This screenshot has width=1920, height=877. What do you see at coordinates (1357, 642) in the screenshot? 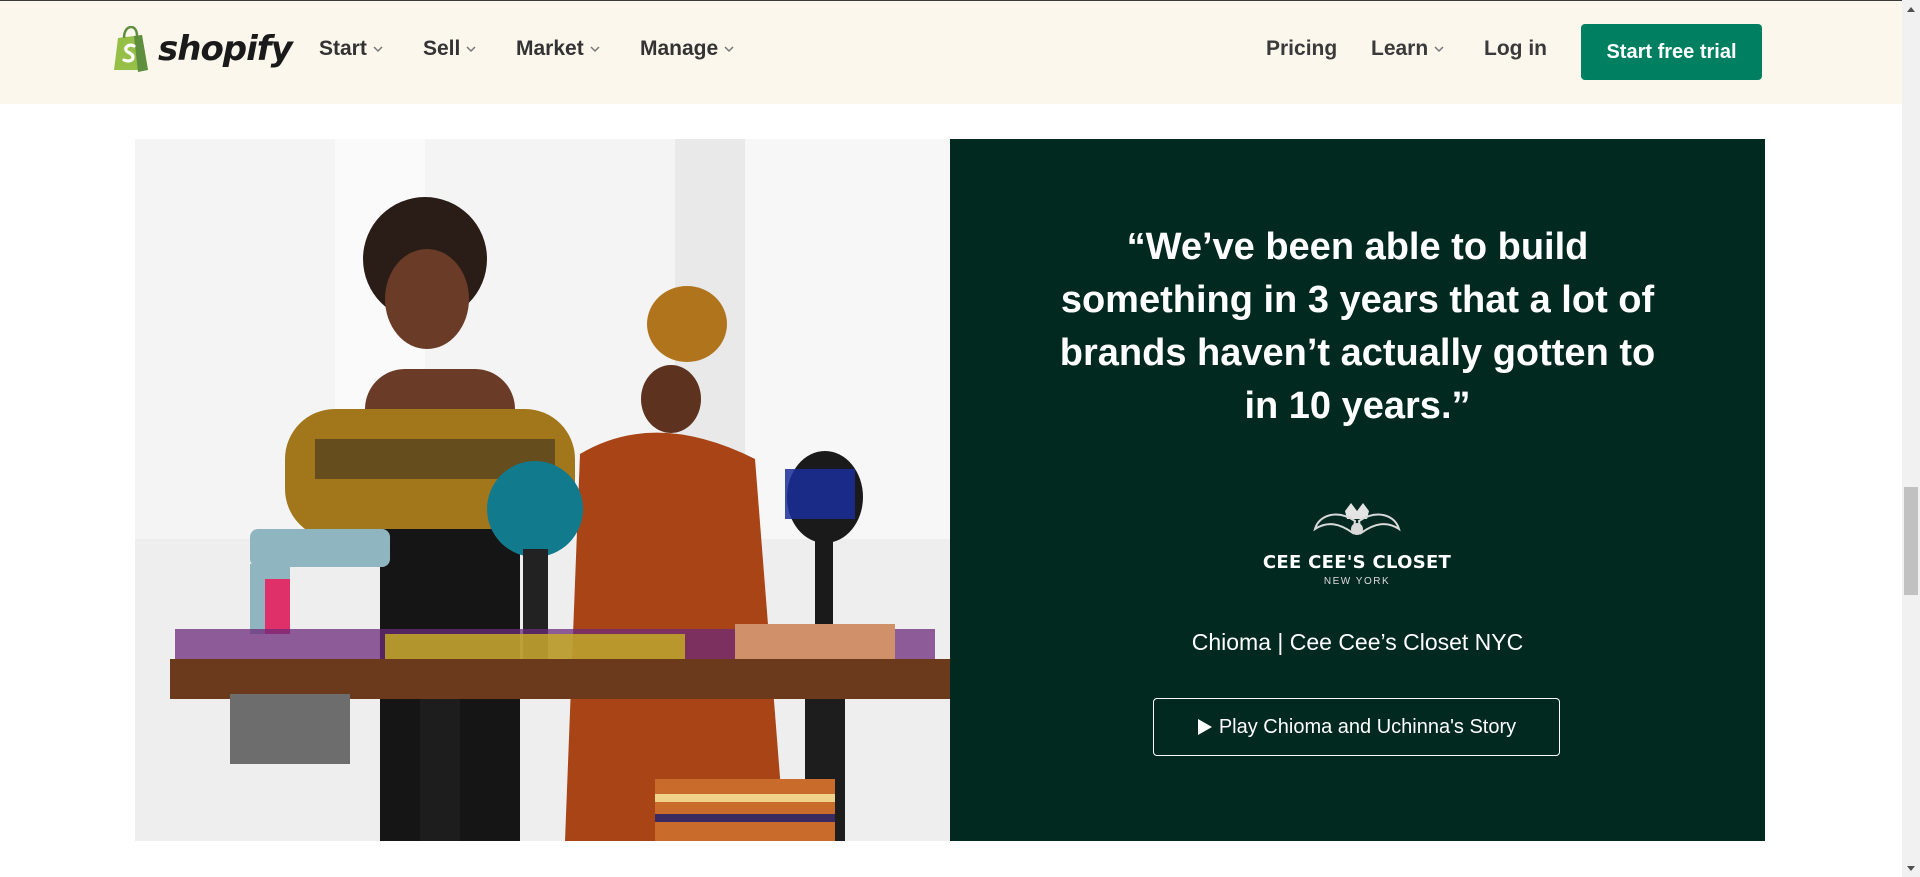
I see `testimonial-attribution: Chioma | Cee Cee’s Closet NYC` at bounding box center [1357, 642].